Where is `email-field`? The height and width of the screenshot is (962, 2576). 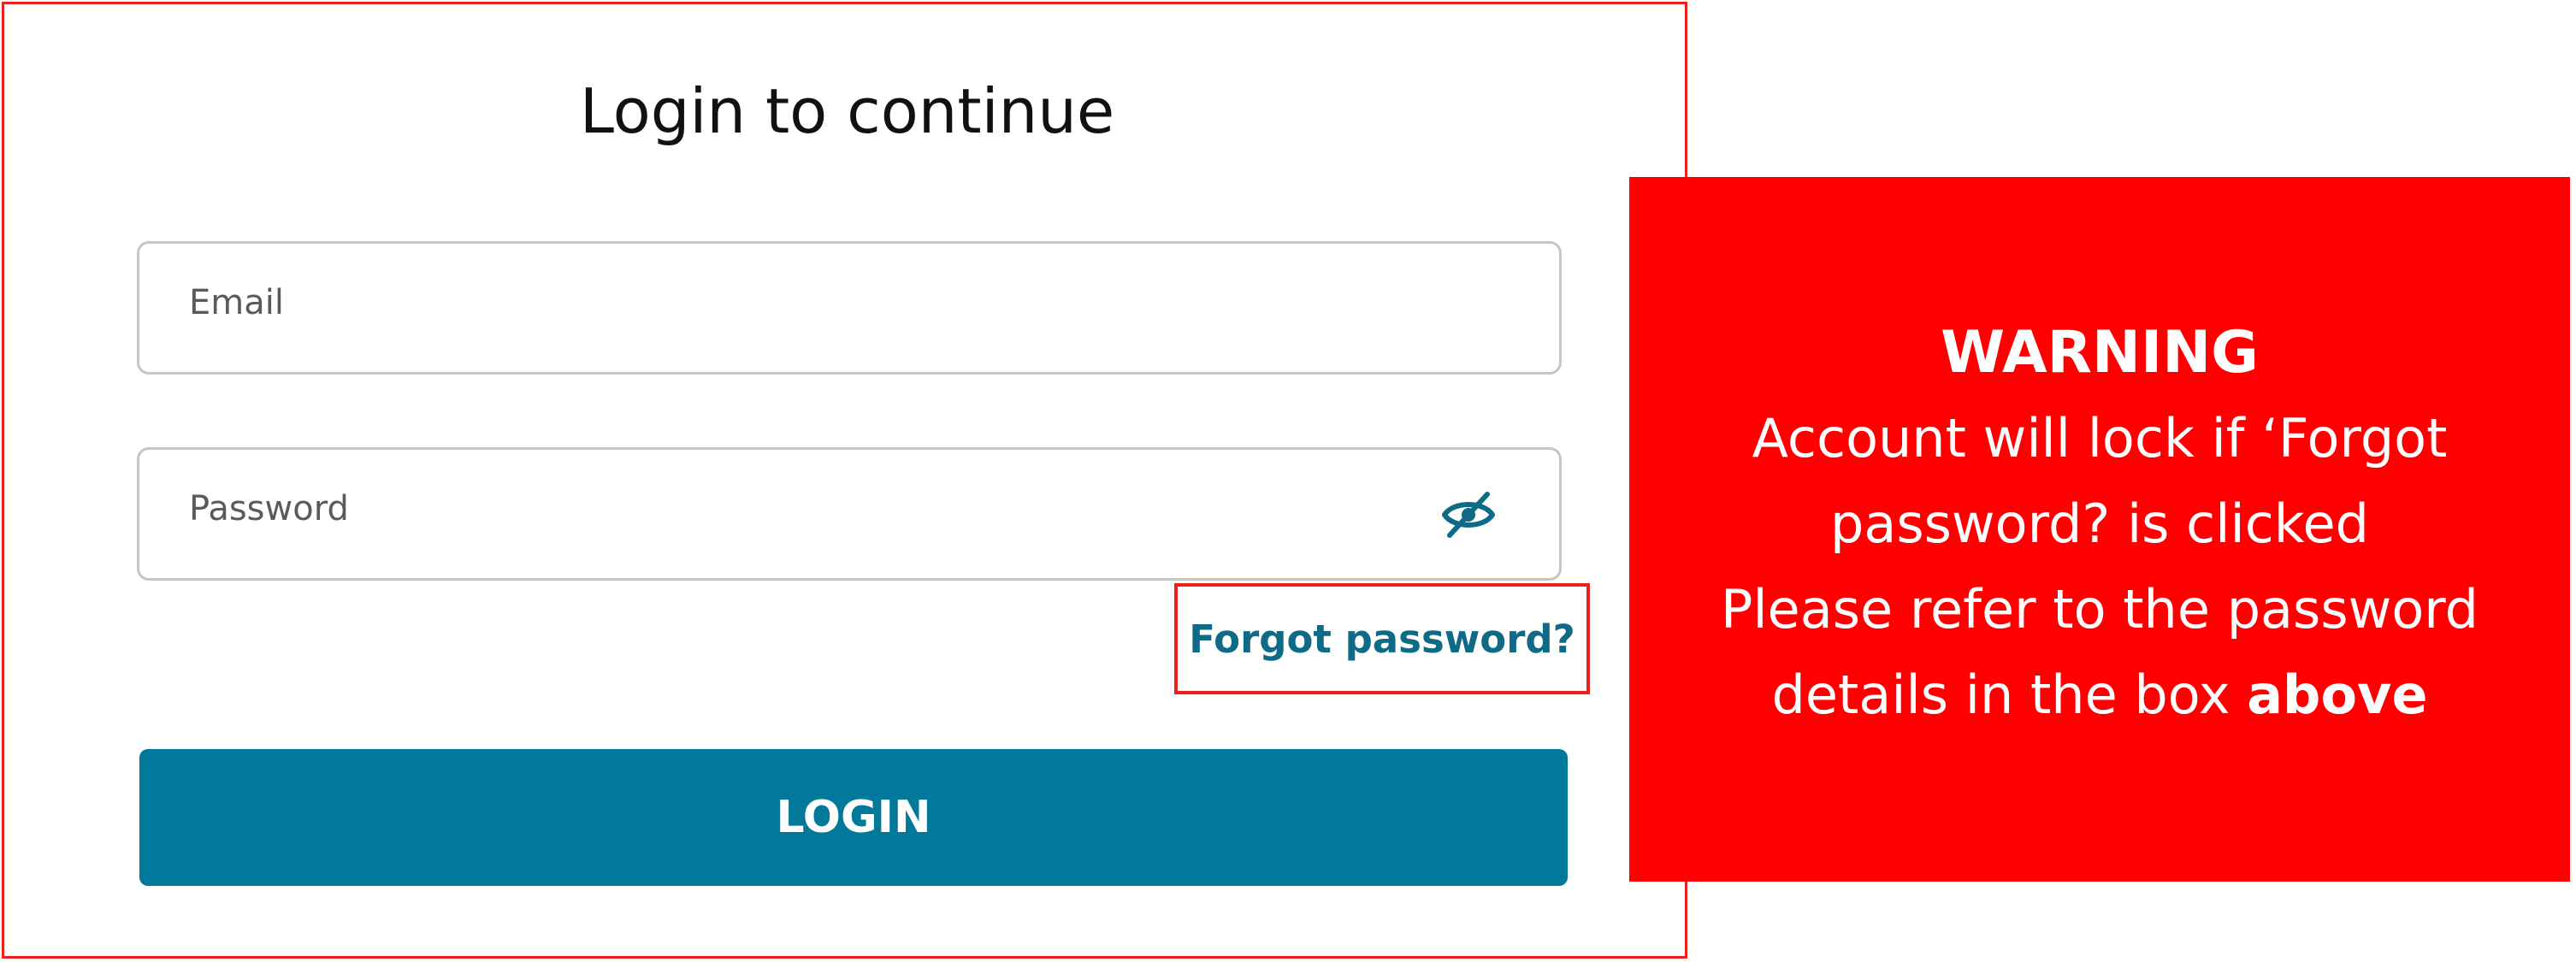 email-field is located at coordinates (809, 308).